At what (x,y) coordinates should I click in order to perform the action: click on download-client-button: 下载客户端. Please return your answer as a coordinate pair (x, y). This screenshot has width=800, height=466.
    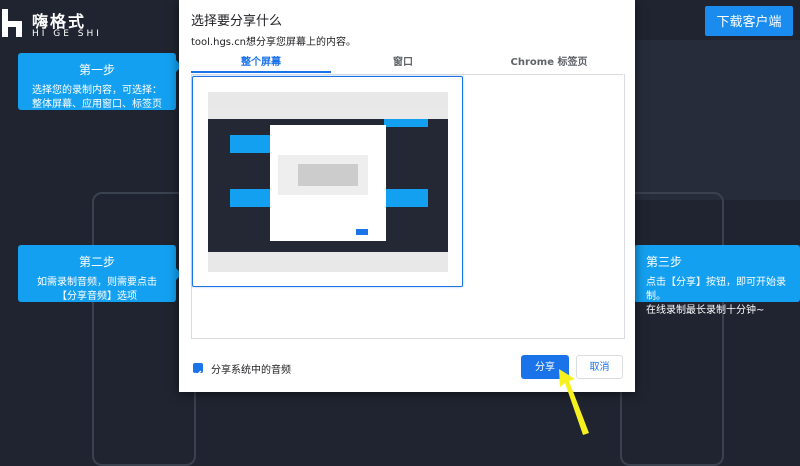
    Looking at the image, I should click on (749, 21).